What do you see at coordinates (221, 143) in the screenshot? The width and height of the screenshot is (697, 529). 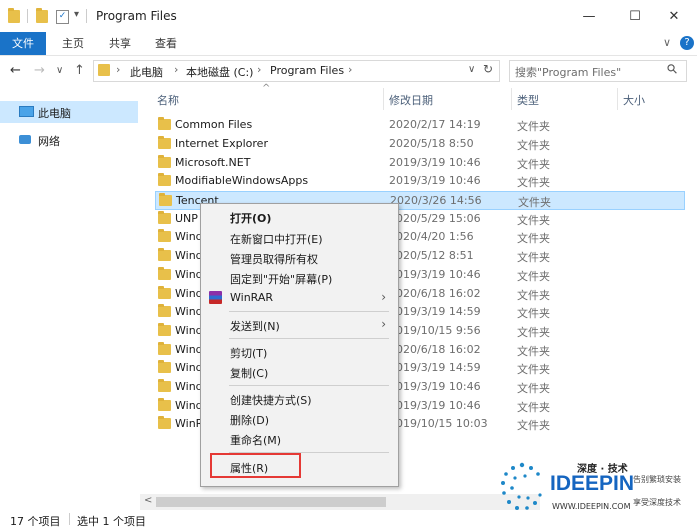 I see `file-name: Internet Explorer` at bounding box center [221, 143].